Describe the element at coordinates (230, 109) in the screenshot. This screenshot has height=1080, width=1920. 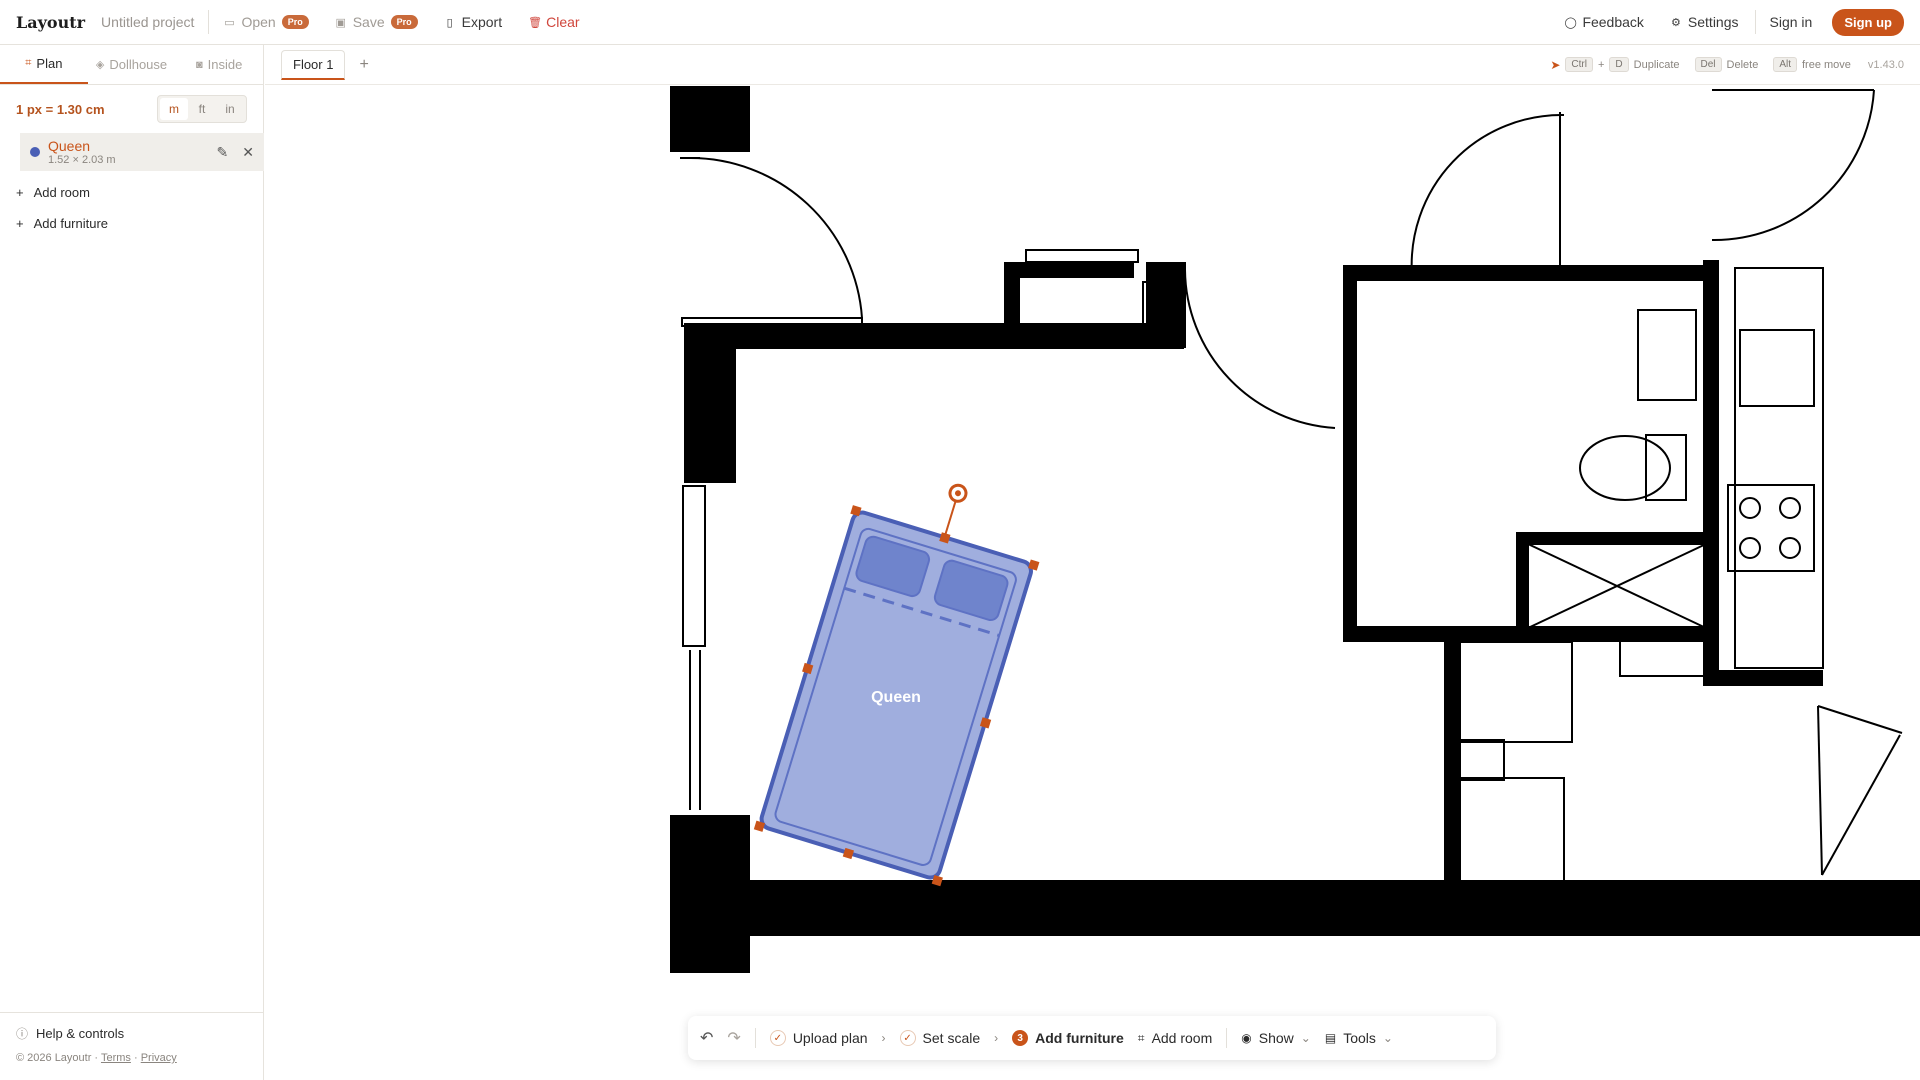
I see `unit-in: in` at that location.